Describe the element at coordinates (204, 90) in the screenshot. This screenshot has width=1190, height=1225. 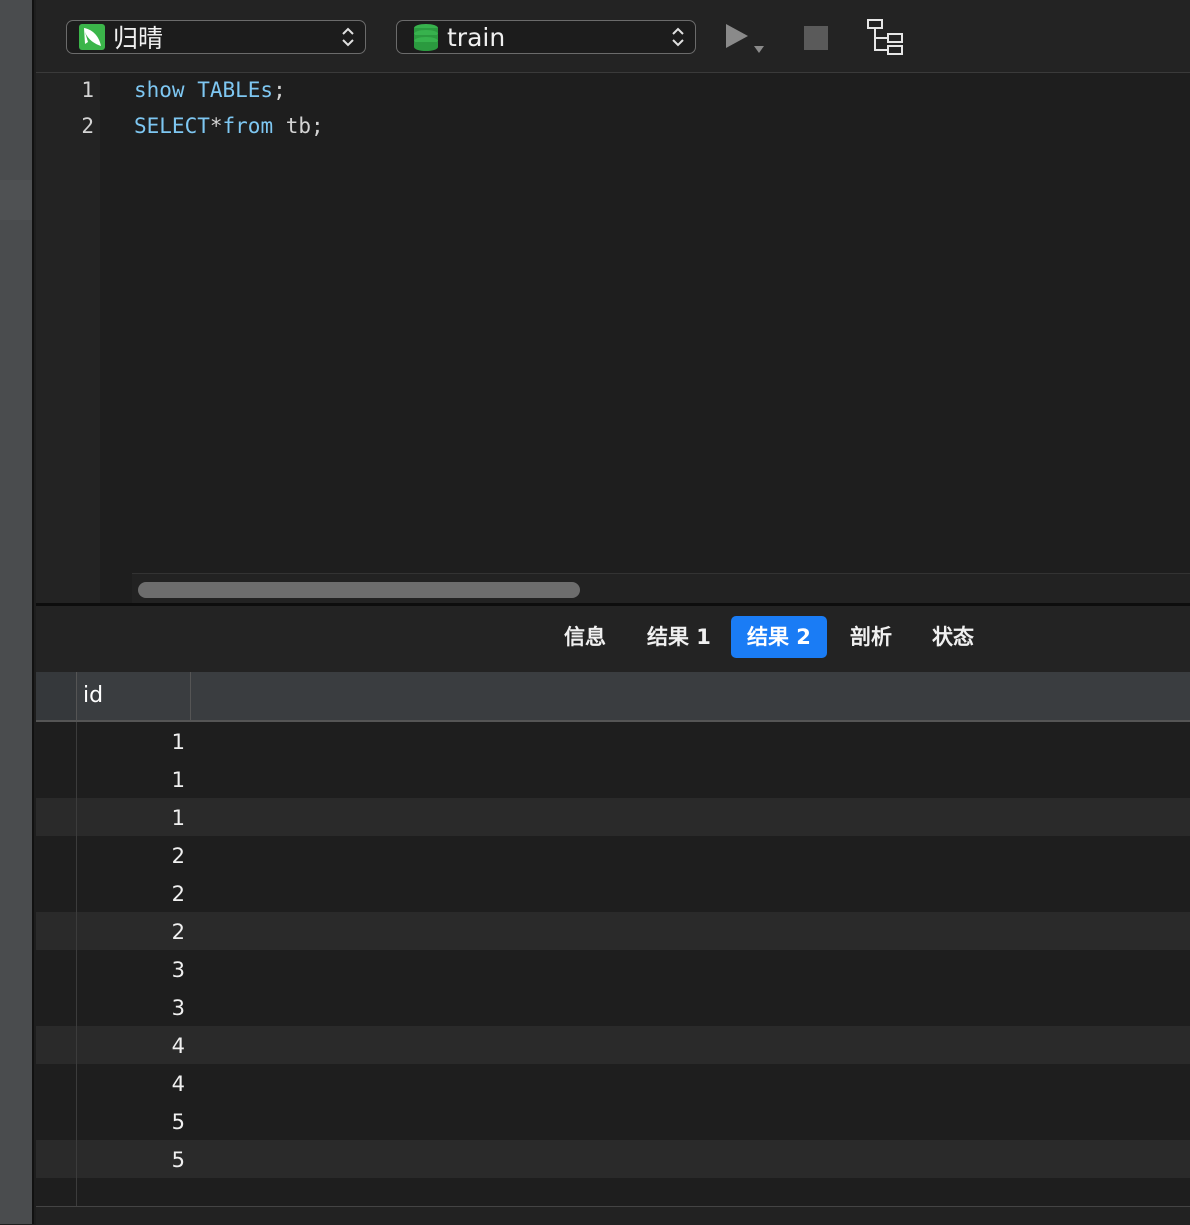
I see `code-token: show TABLEs` at that location.